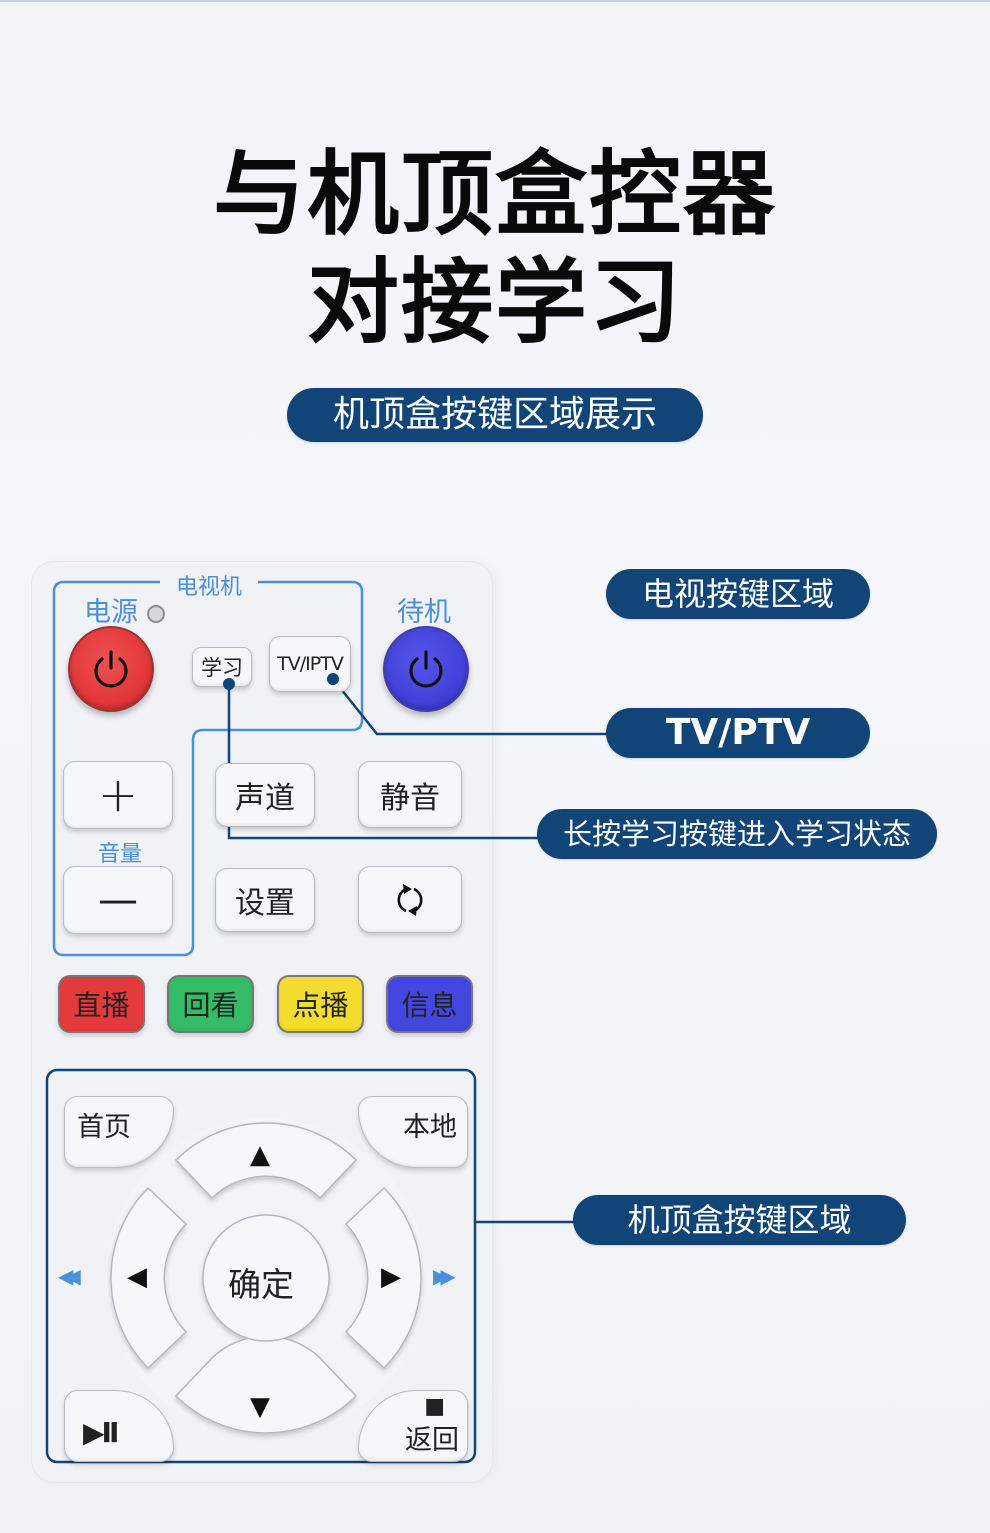 This screenshot has height=1533, width=990. I want to click on dpad-left-button, so click(149, 1278).